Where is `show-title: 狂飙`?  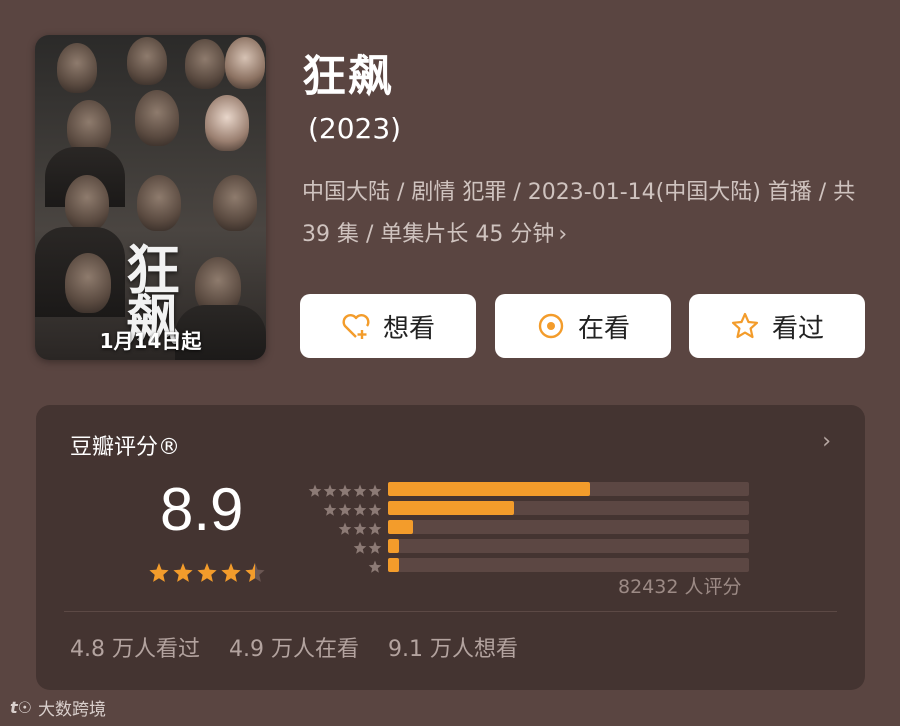
show-title: 狂飙 is located at coordinates (348, 76).